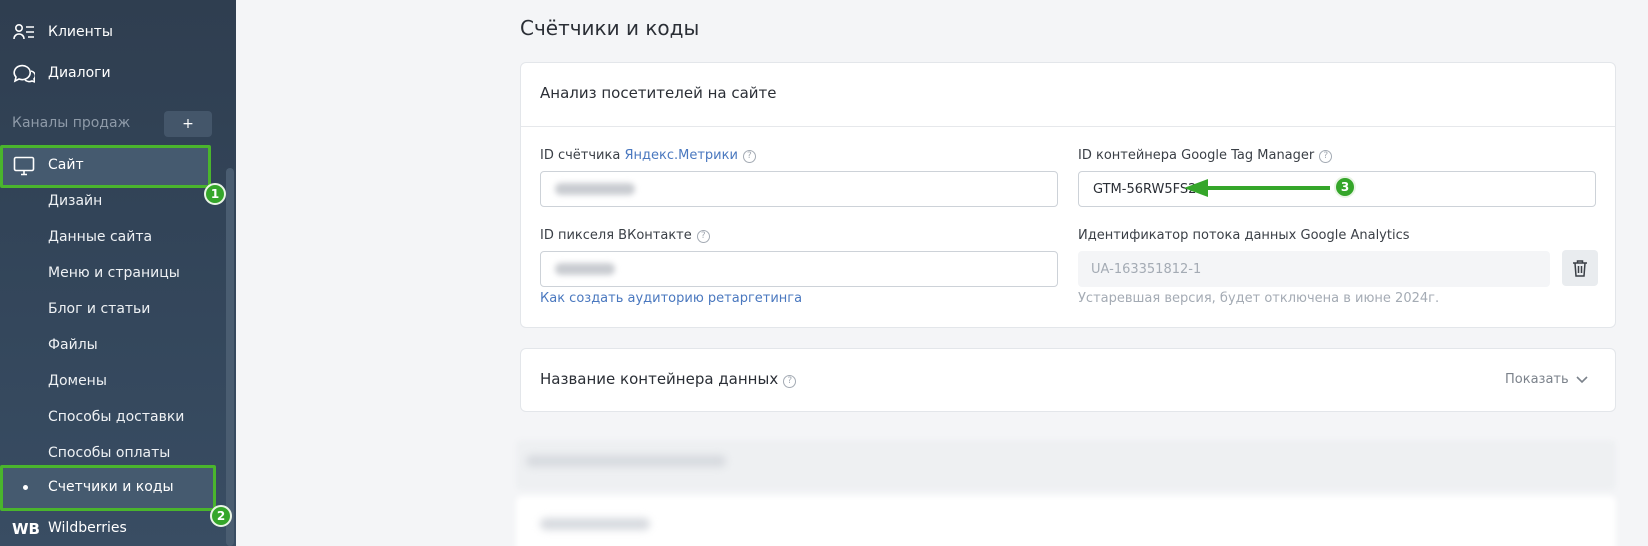 Image resolution: width=1648 pixels, height=546 pixels. Describe the element at coordinates (1547, 379) in the screenshot. I see `show-container-button: Показать` at that location.